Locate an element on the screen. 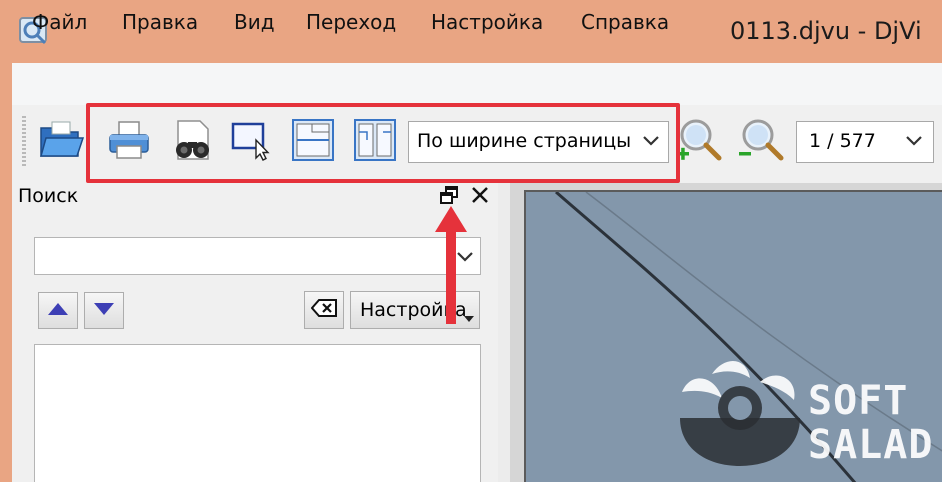  toolbar-grip is located at coordinates (24, 141).